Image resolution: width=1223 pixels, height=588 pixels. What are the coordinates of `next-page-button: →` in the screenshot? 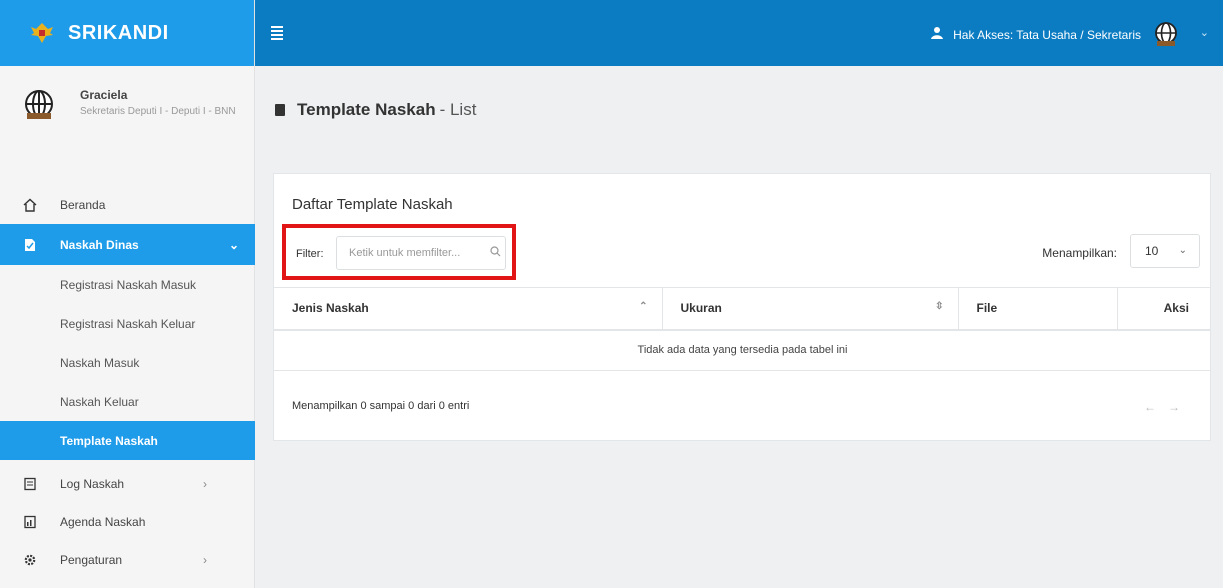 It's located at (1180, 407).